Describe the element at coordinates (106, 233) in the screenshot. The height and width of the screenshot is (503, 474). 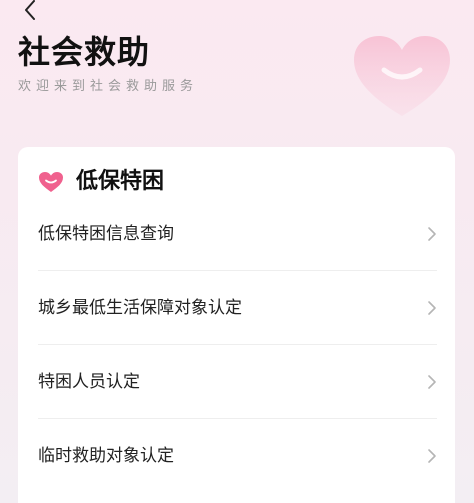
I see `menu-item-label: 低保特困信息查询` at that location.